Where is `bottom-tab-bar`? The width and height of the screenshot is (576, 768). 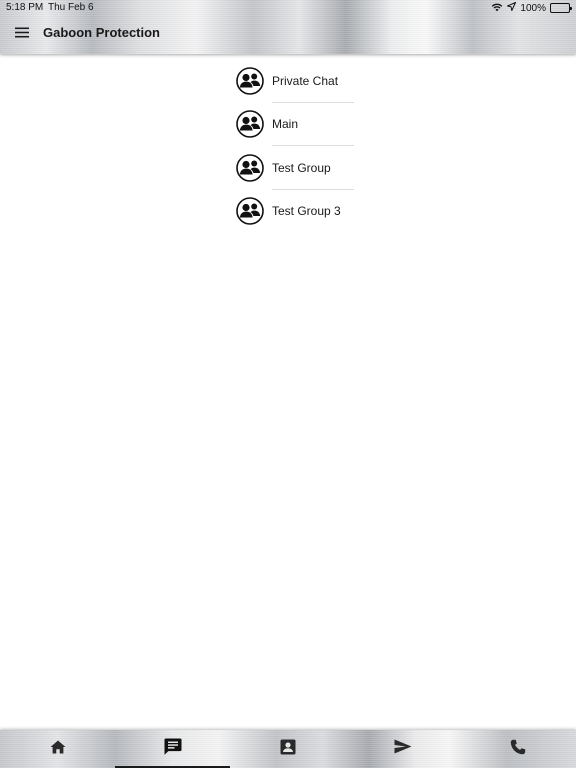
bottom-tab-bar is located at coordinates (288, 749).